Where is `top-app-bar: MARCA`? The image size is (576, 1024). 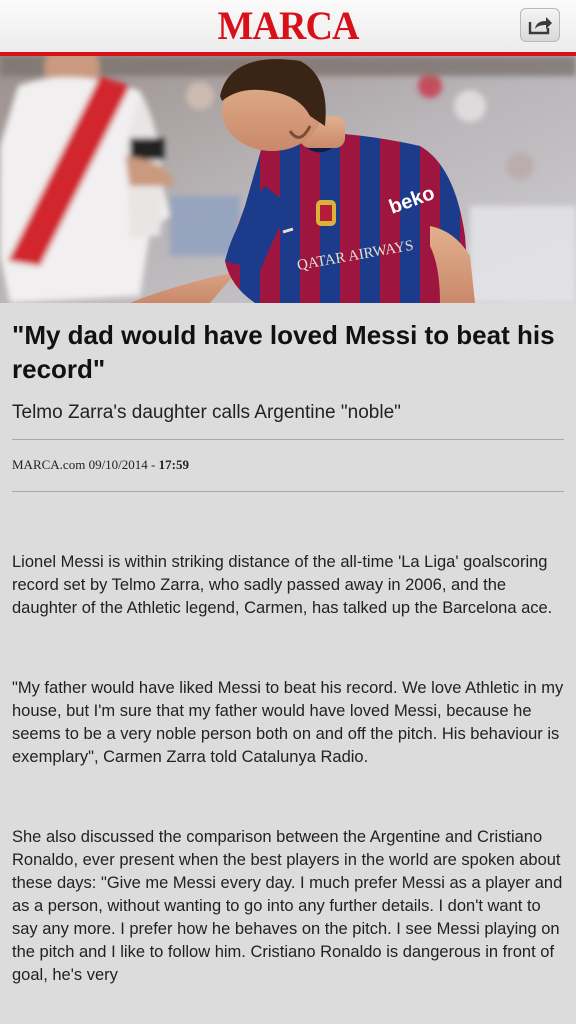
top-app-bar: MARCA is located at coordinates (288, 28).